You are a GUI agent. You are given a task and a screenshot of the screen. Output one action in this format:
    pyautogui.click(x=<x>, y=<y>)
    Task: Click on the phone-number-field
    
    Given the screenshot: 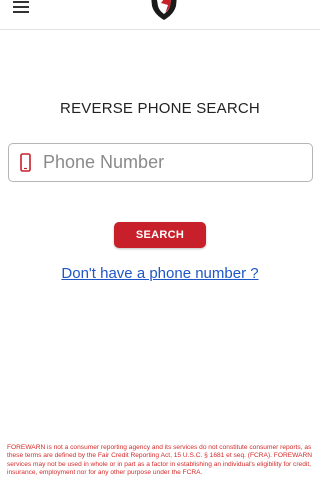 What is the action you would take?
    pyautogui.click(x=160, y=162)
    